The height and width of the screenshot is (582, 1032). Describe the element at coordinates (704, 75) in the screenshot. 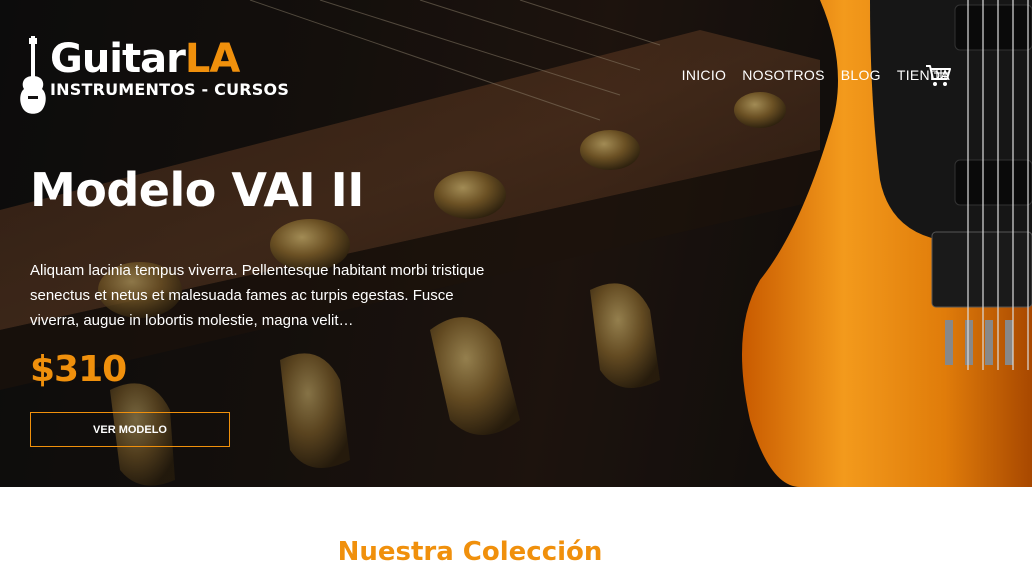

I see `nav-link-inicio: INICIO` at that location.